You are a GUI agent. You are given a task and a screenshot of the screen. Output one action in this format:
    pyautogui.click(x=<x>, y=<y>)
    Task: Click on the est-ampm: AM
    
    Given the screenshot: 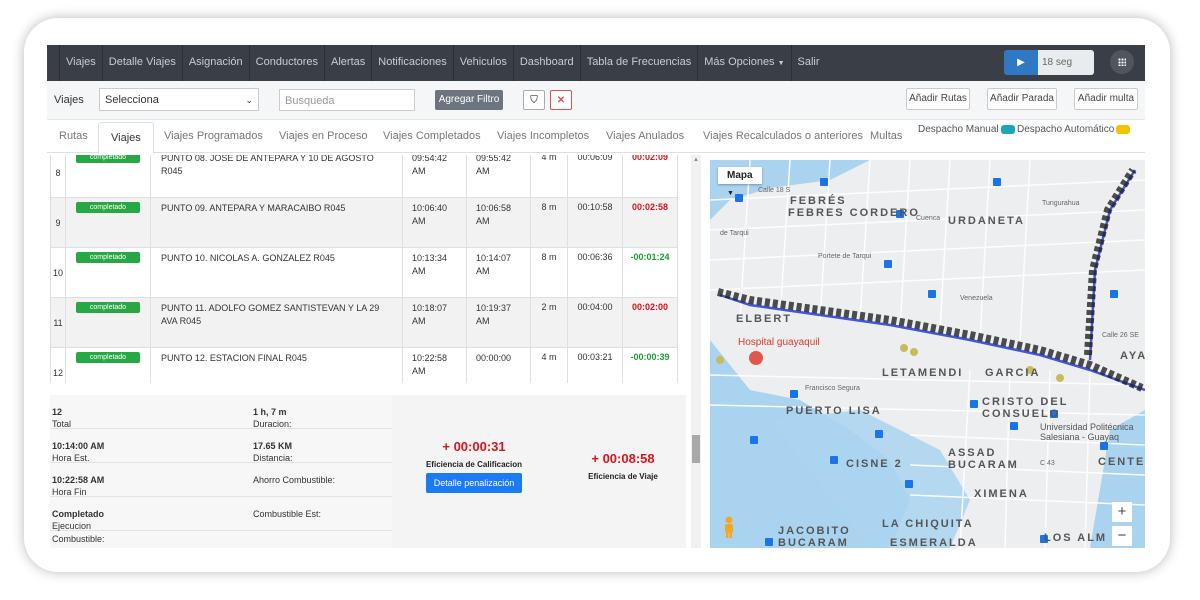 What is the action you would take?
    pyautogui.click(x=419, y=321)
    